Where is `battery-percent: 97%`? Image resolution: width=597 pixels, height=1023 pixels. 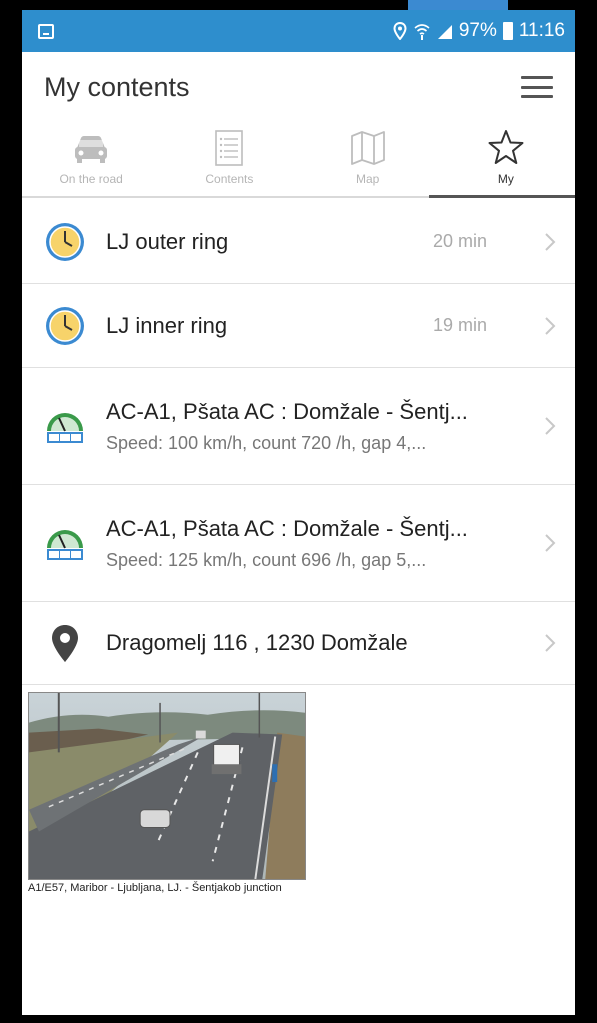
battery-percent: 97% is located at coordinates (477, 30).